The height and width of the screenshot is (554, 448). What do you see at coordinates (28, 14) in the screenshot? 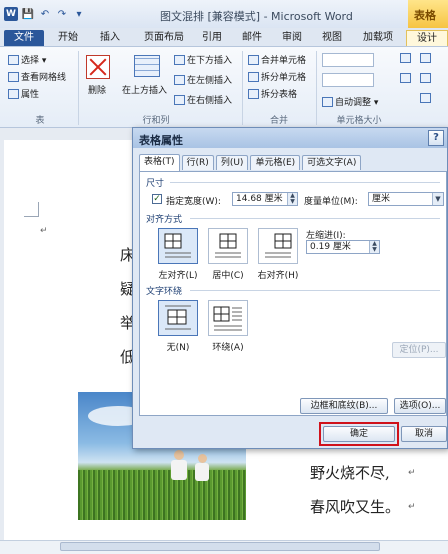
I see `save-icon: 💾` at bounding box center [28, 14].